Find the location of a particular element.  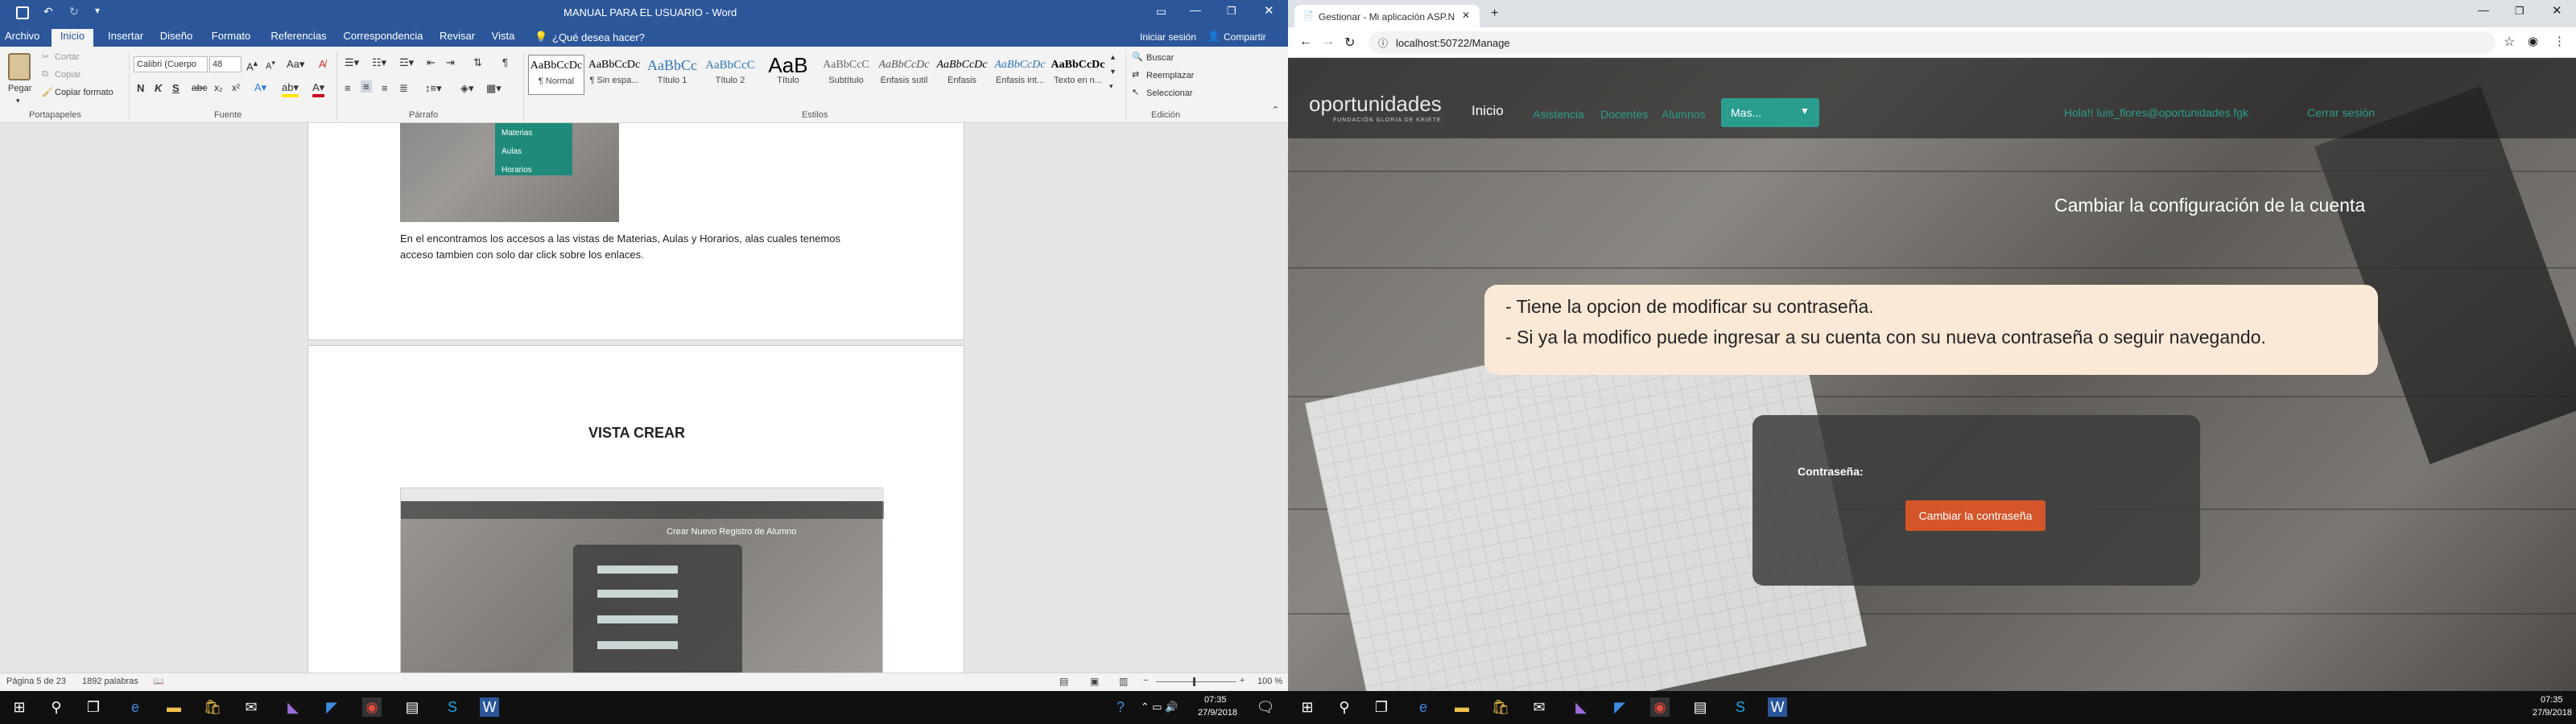

font-name-field: Calibri (Cuerpo is located at coordinates (171, 64).